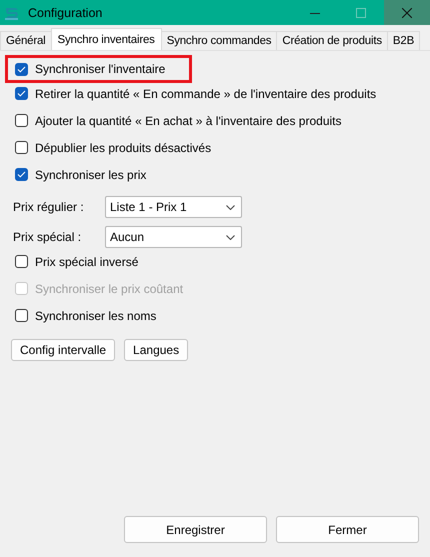 The width and height of the screenshot is (430, 557). I want to click on action-button: Langues, so click(156, 350).